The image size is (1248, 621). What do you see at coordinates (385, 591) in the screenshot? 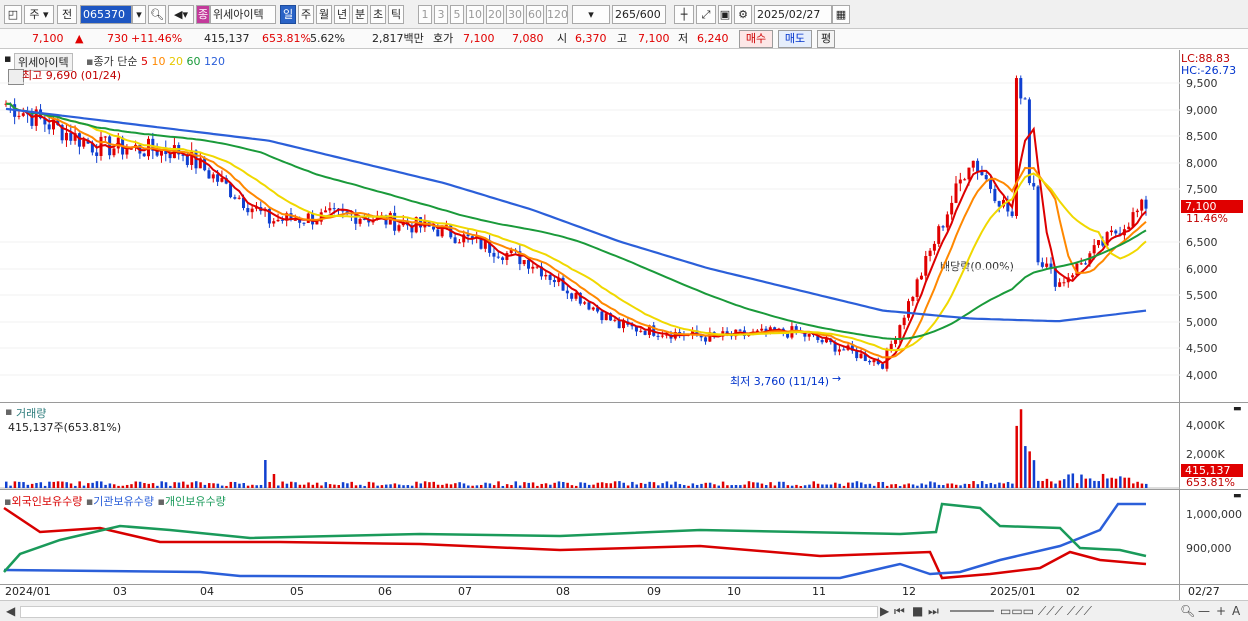
I see `x-axis-label: 06` at bounding box center [385, 591].